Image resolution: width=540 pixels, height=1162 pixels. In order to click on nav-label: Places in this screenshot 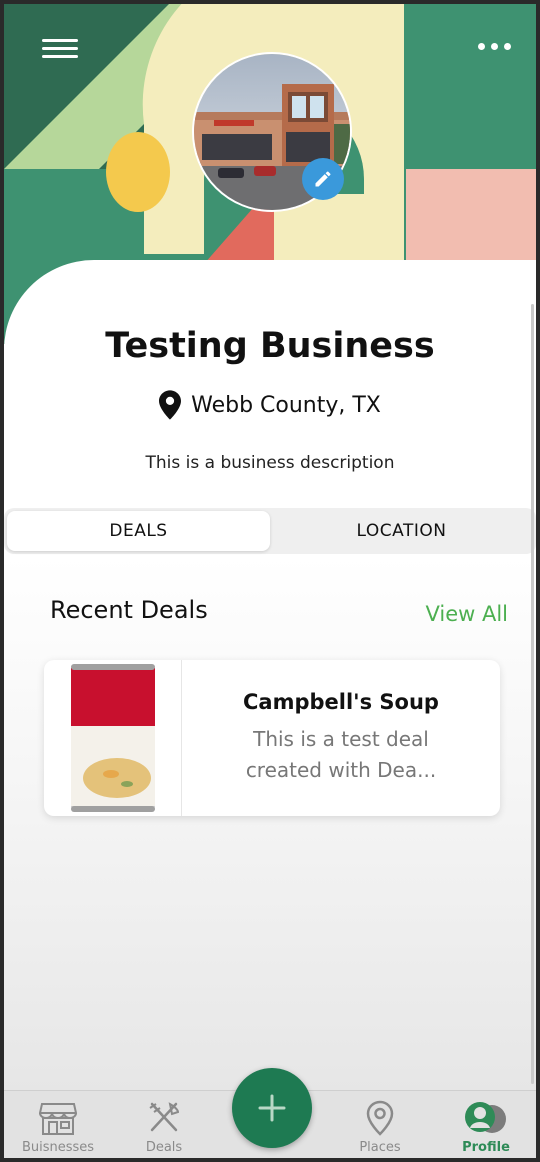, I will do `click(380, 1147)`.